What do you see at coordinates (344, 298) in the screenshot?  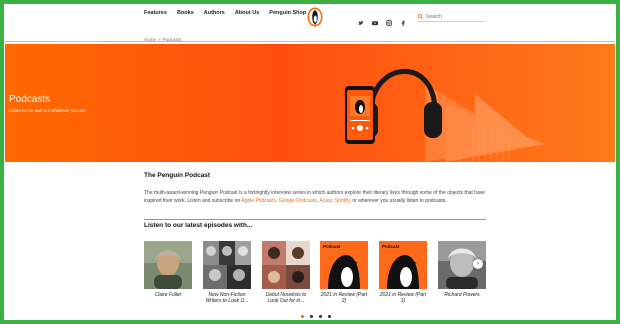 I see `episode-caption: 2021 in Review (Part 2)` at bounding box center [344, 298].